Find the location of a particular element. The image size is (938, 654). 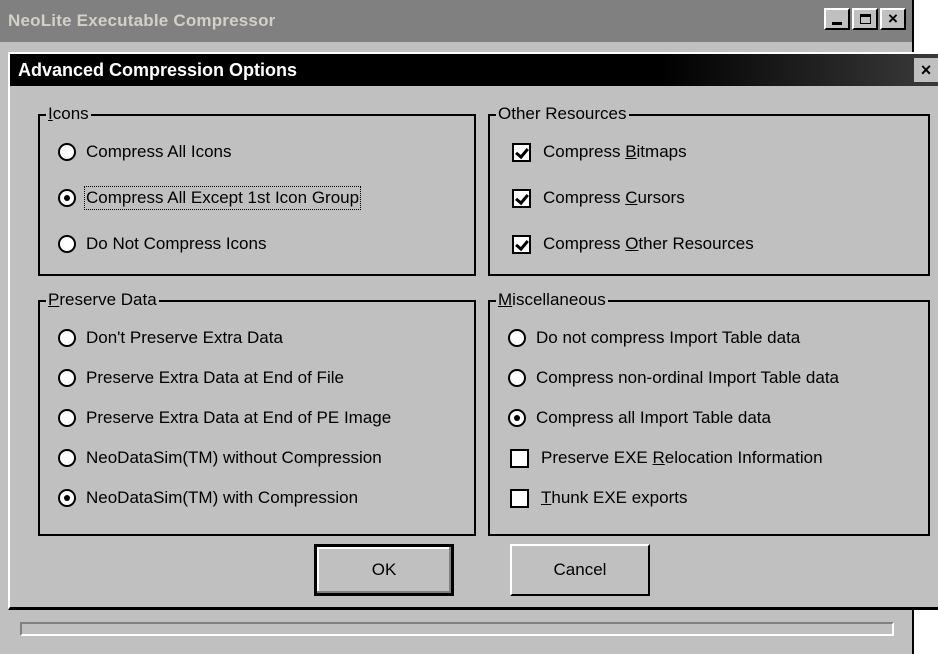

option-label: Preserve EXE Relocation Information is located at coordinates (682, 458).